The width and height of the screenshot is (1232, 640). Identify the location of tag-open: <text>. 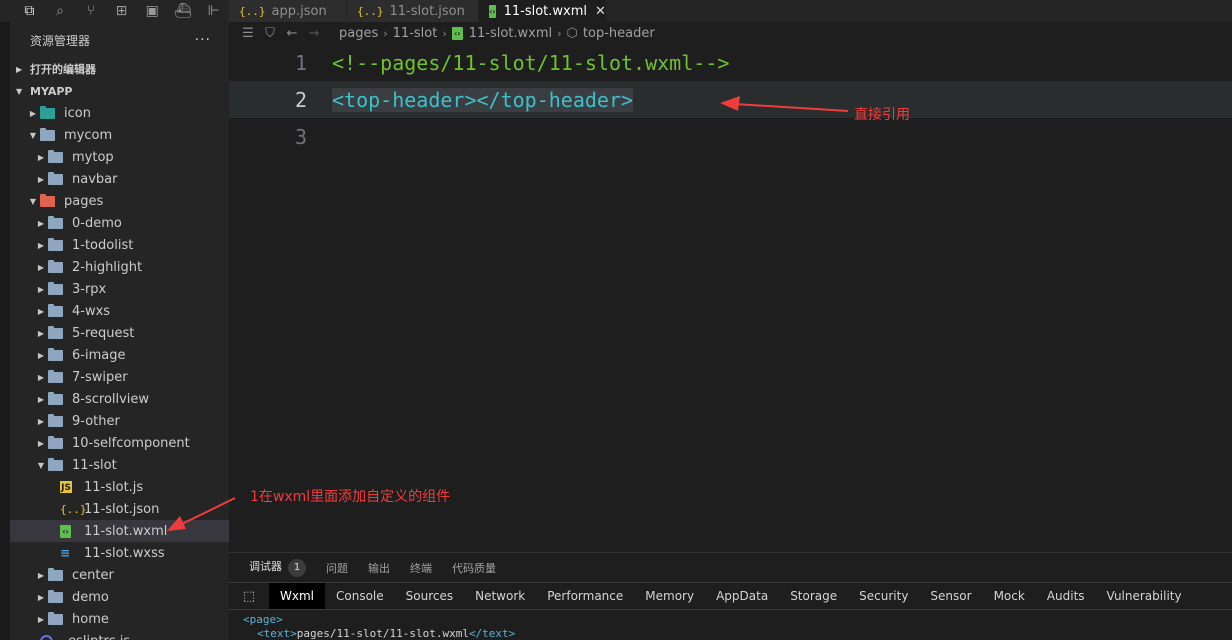
(277, 633).